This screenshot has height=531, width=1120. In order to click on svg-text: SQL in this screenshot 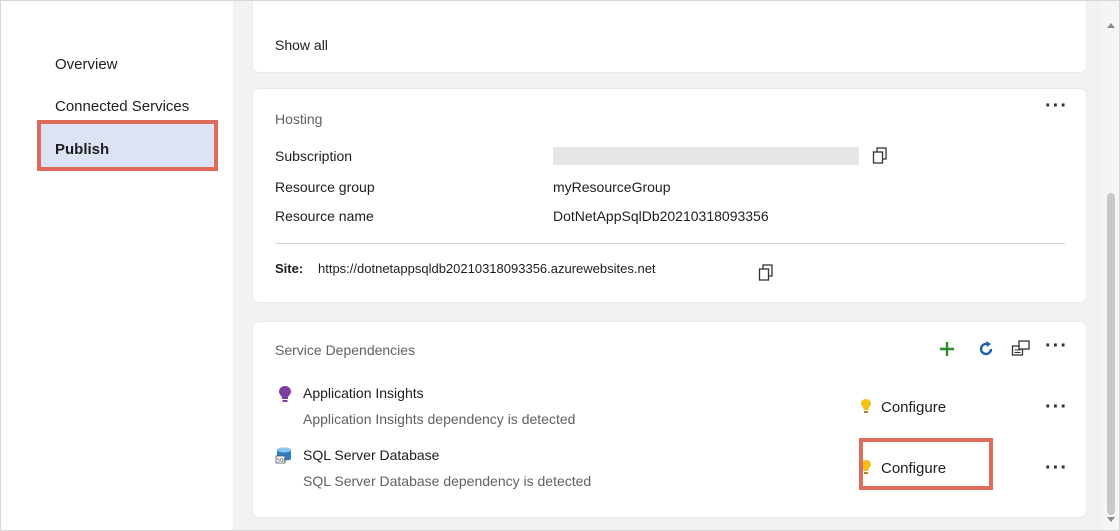, I will do `click(281, 461)`.